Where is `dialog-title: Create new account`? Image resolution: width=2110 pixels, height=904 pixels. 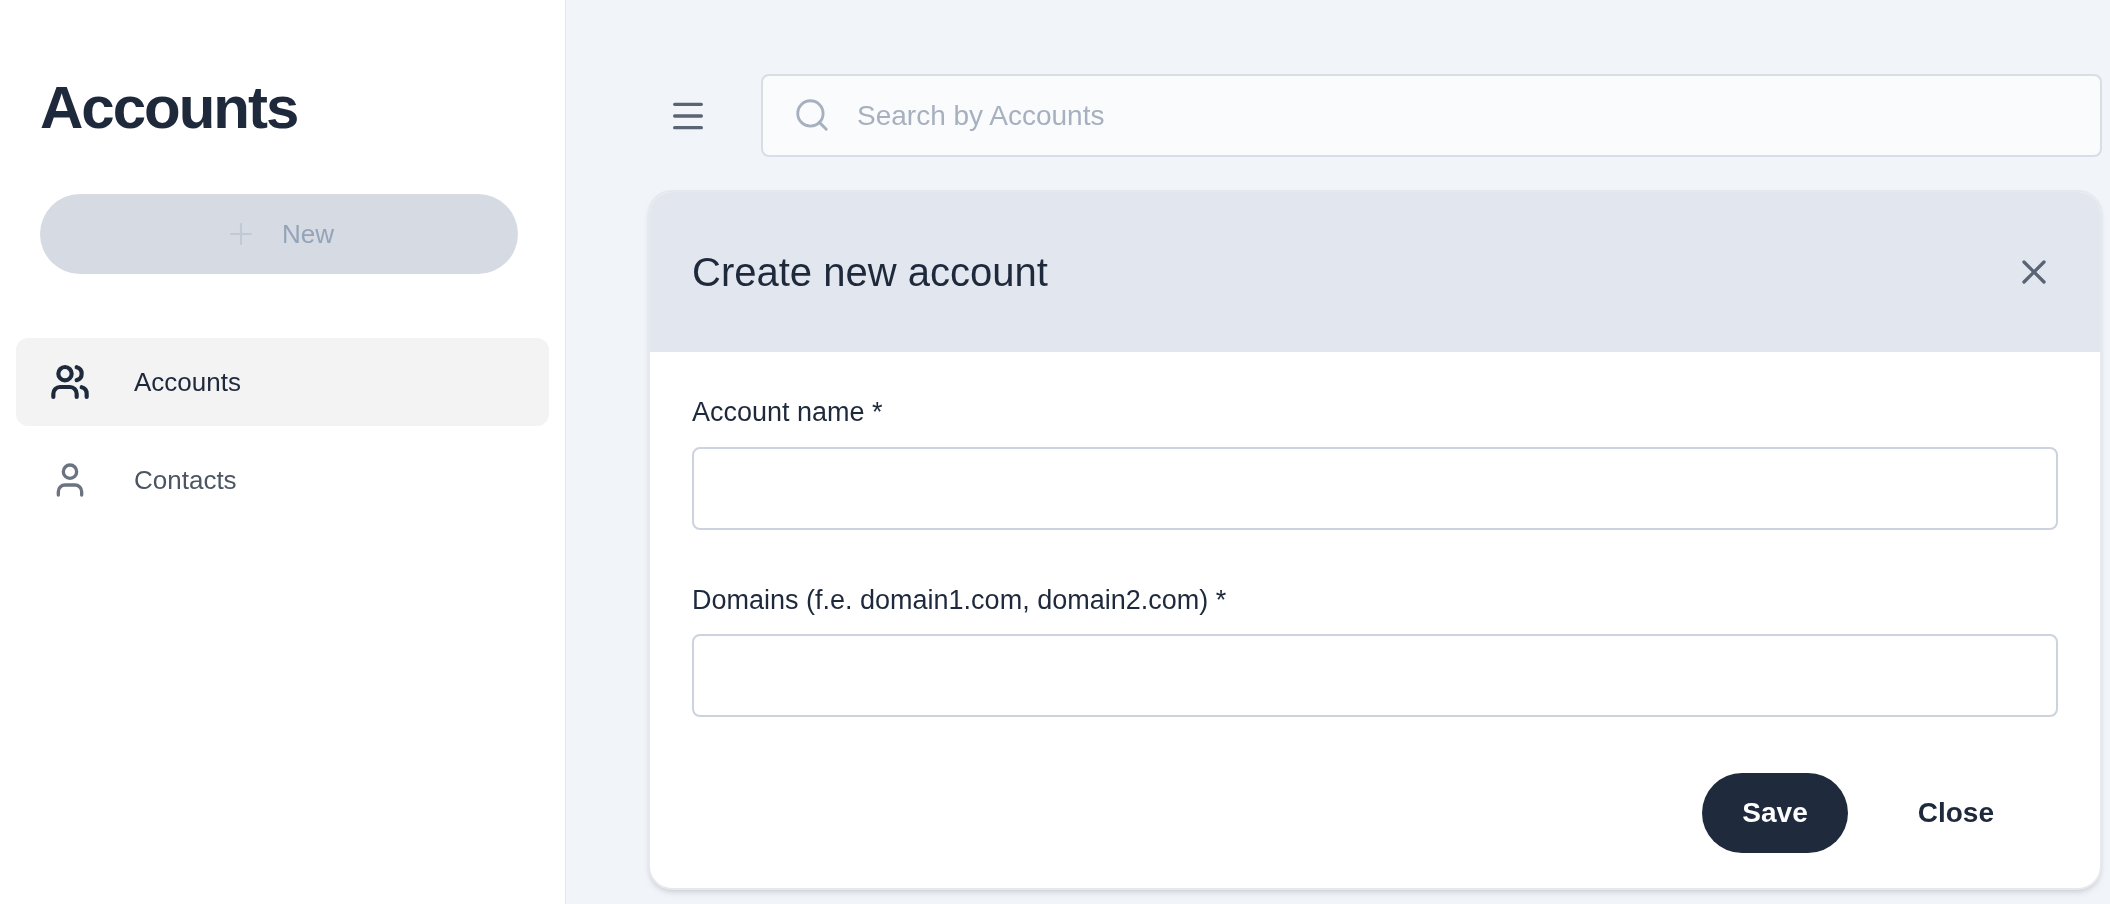 dialog-title: Create new account is located at coordinates (870, 272).